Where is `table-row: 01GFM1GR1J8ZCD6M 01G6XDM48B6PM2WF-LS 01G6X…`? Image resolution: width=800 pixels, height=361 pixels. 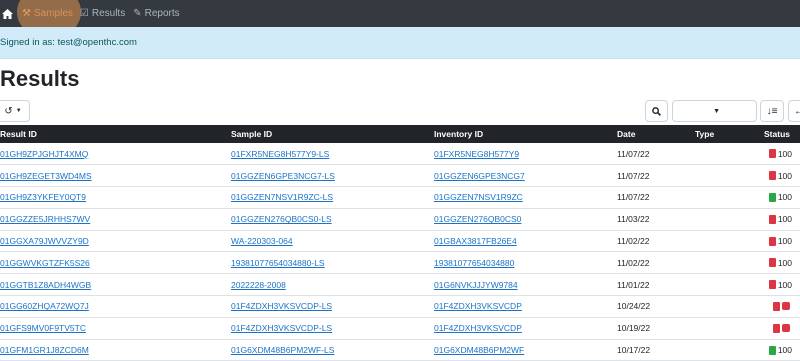
table-row: 01GFM1GR1J8ZCD6M 01G6XDM48B6PM2WF-LS 01G6X… is located at coordinates (400, 350).